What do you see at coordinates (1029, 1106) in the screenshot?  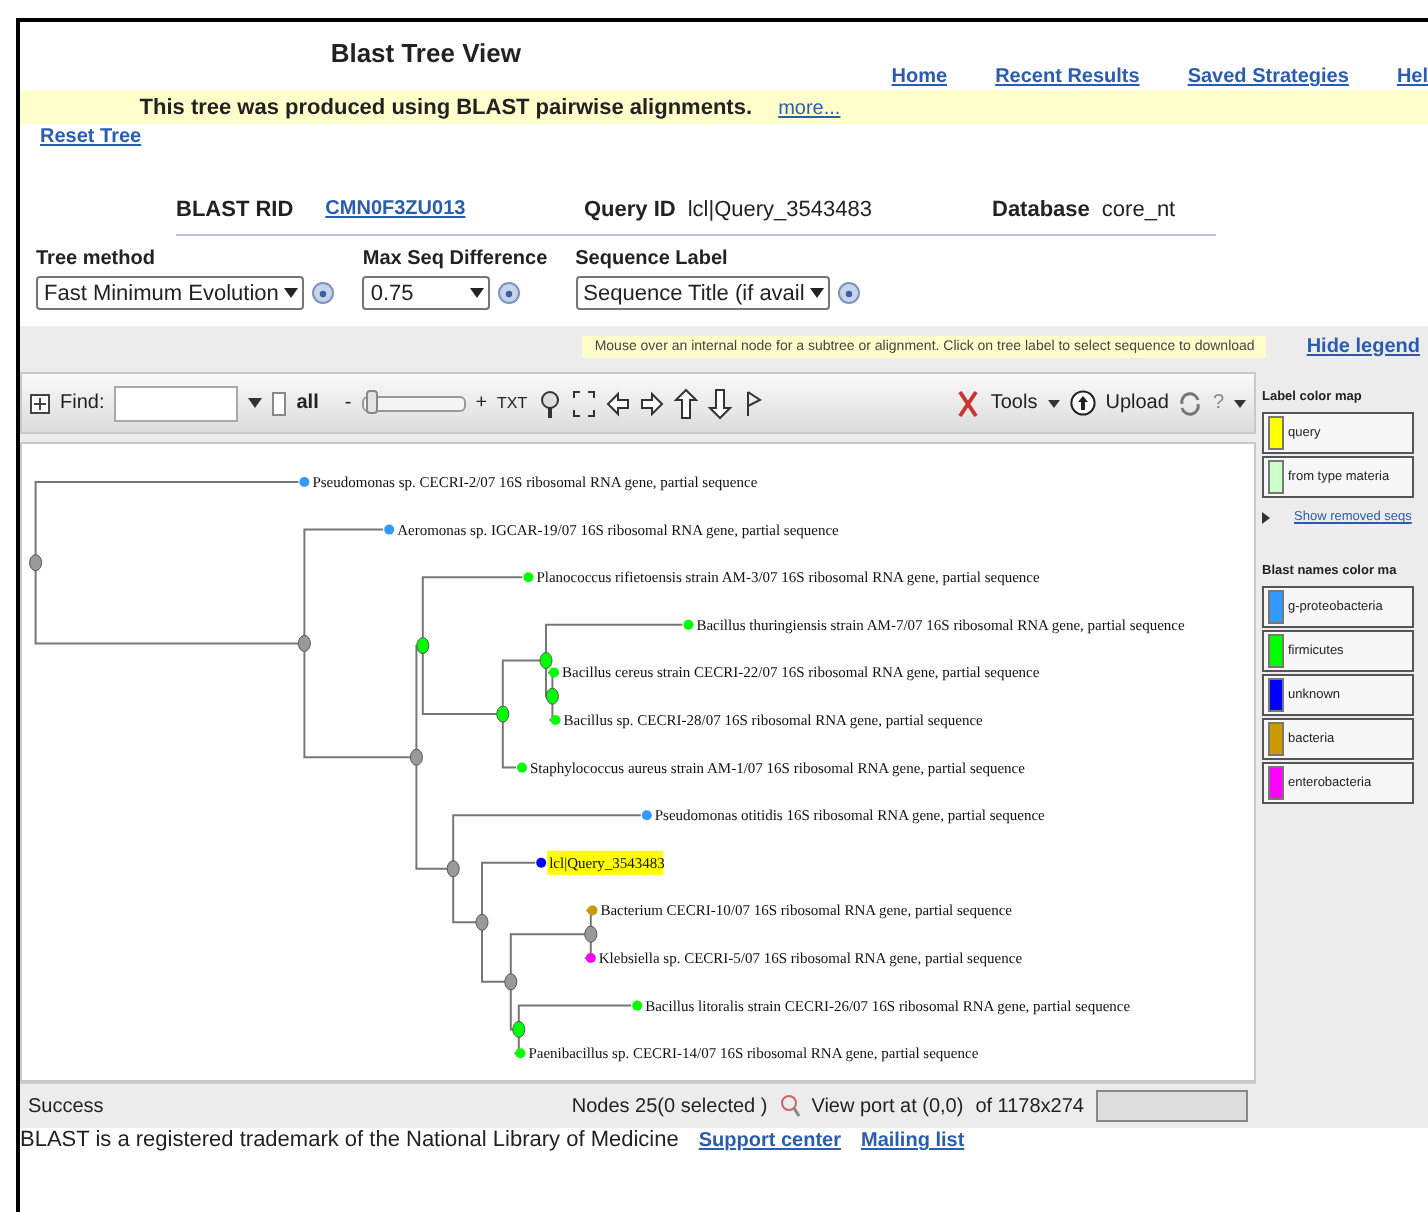 I see `viewport-size: of 1178x274` at bounding box center [1029, 1106].